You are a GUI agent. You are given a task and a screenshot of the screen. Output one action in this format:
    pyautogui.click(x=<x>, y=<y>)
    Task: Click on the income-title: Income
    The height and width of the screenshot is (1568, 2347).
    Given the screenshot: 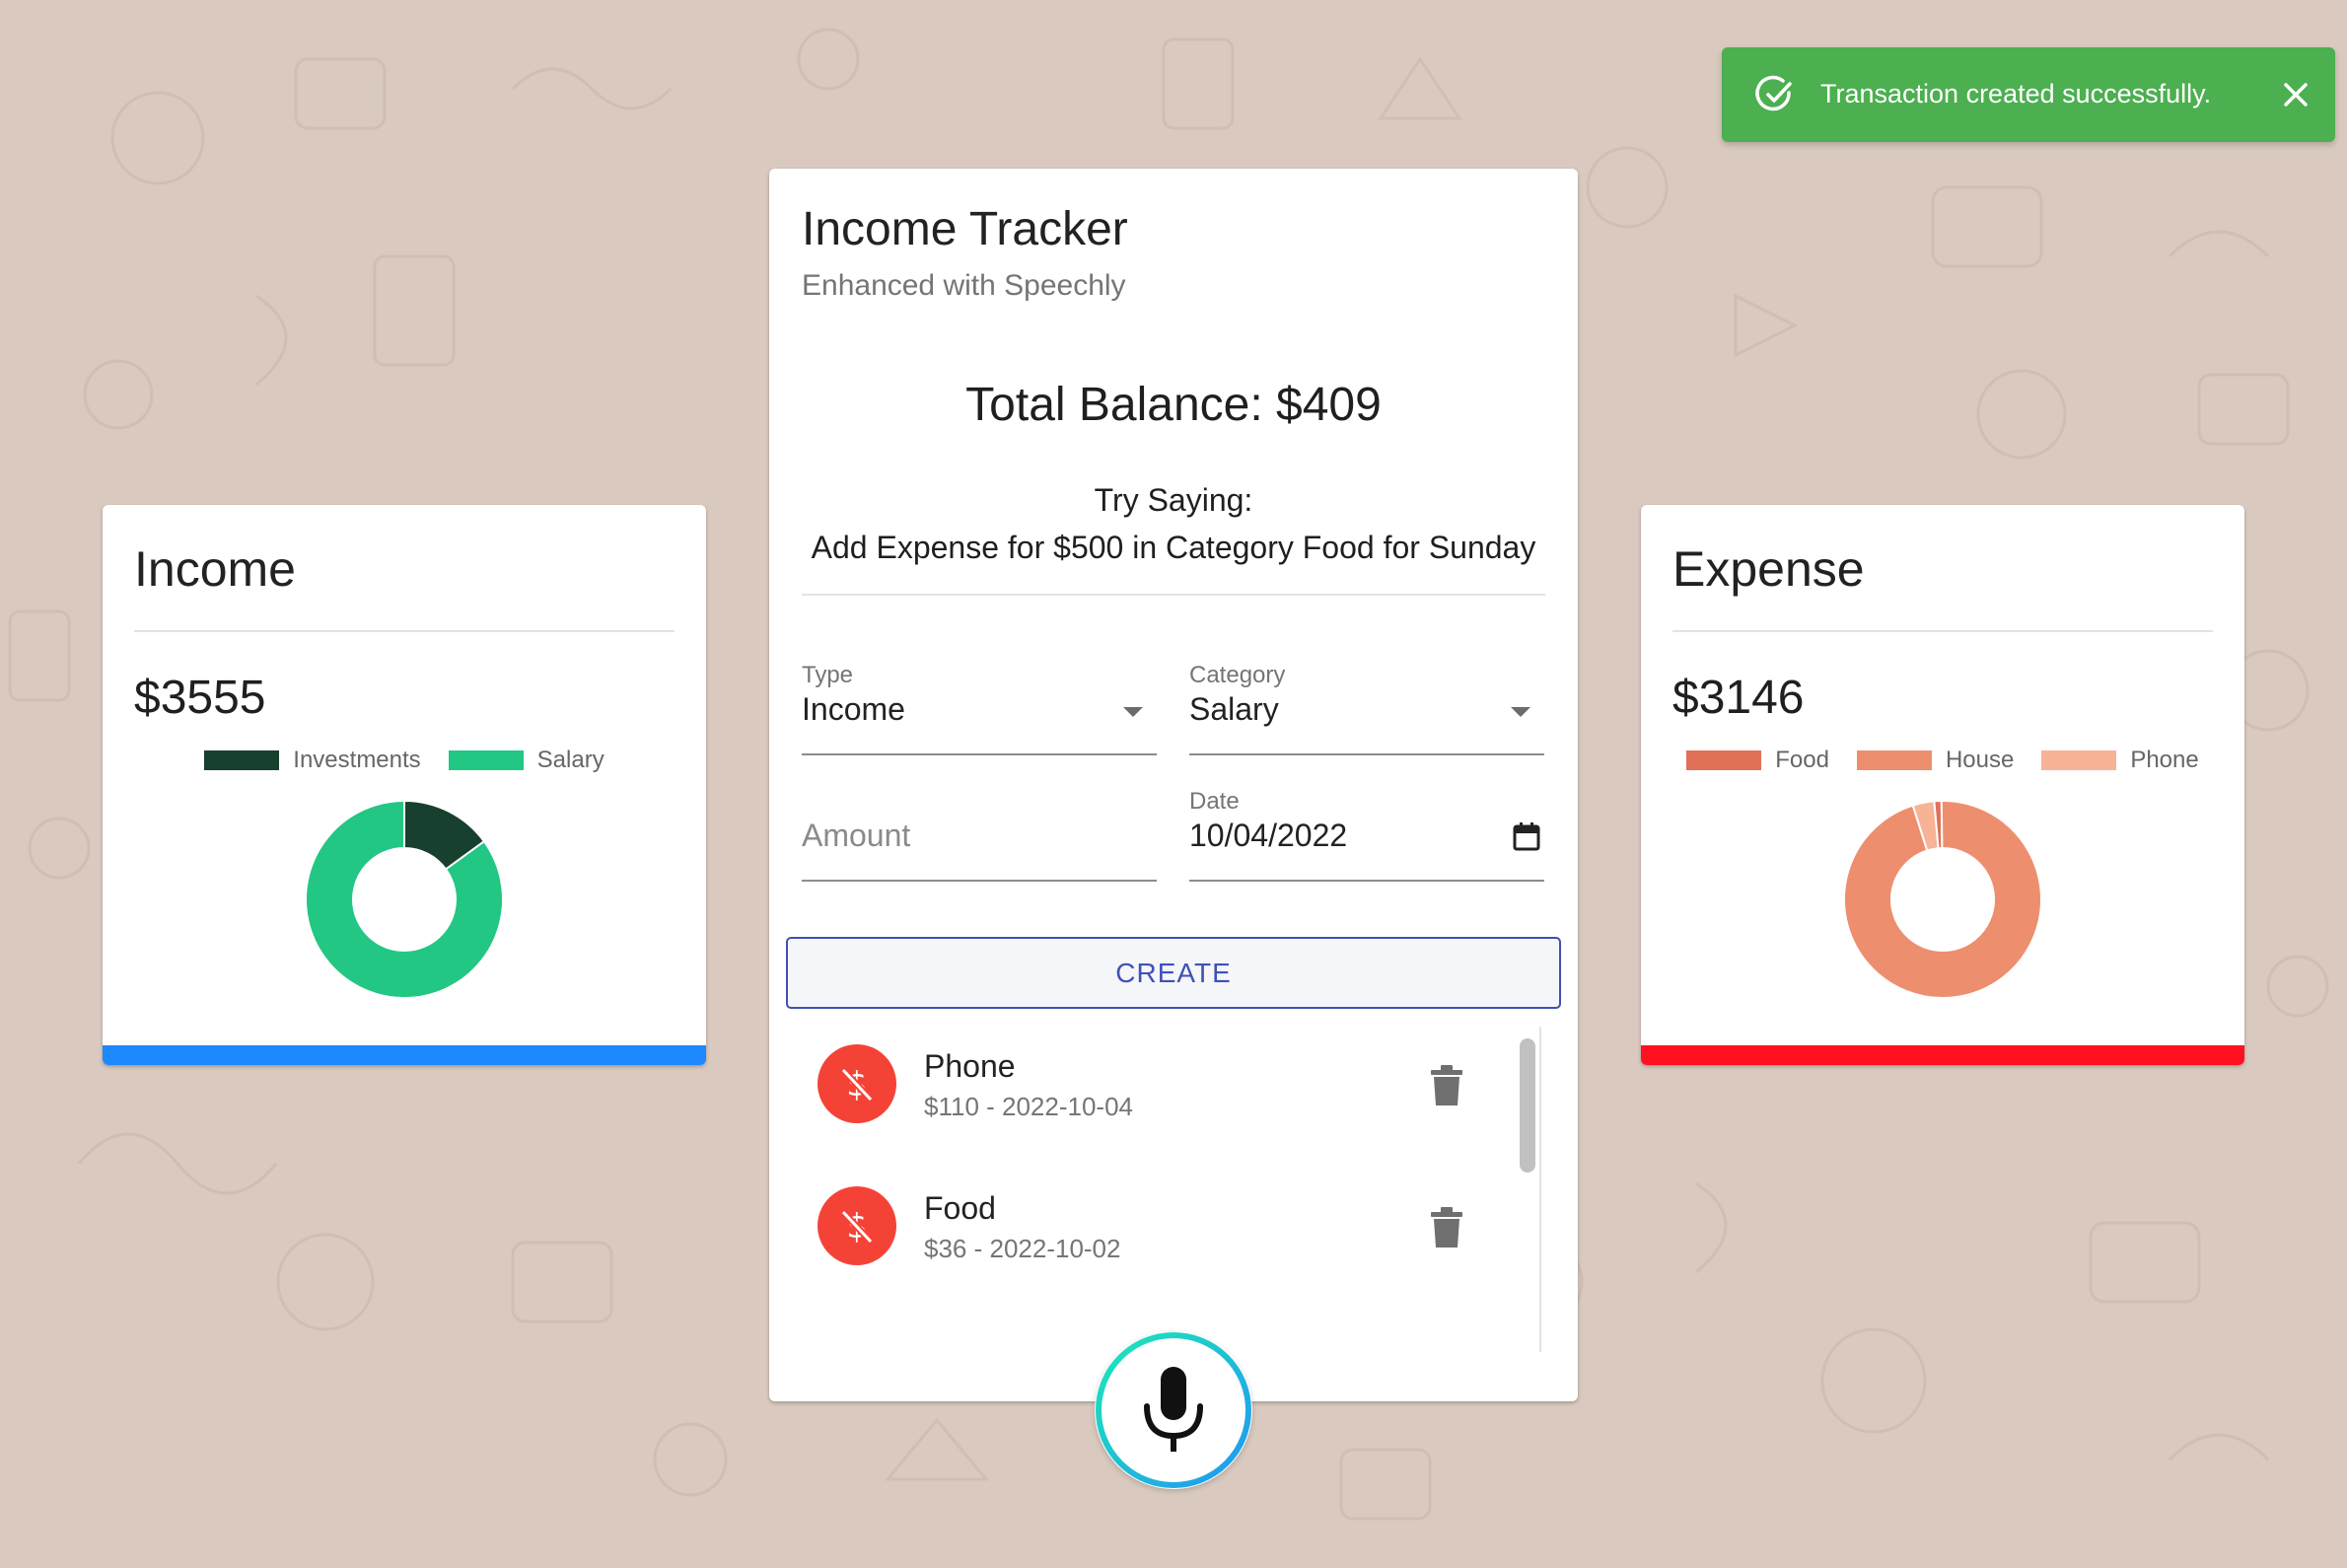 What is the action you would take?
    pyautogui.click(x=215, y=569)
    